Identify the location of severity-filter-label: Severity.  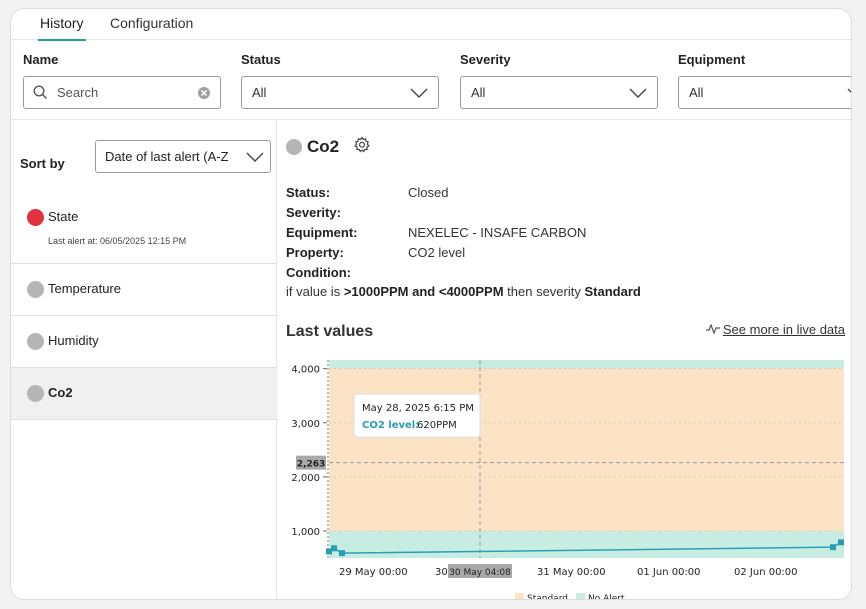
(485, 59).